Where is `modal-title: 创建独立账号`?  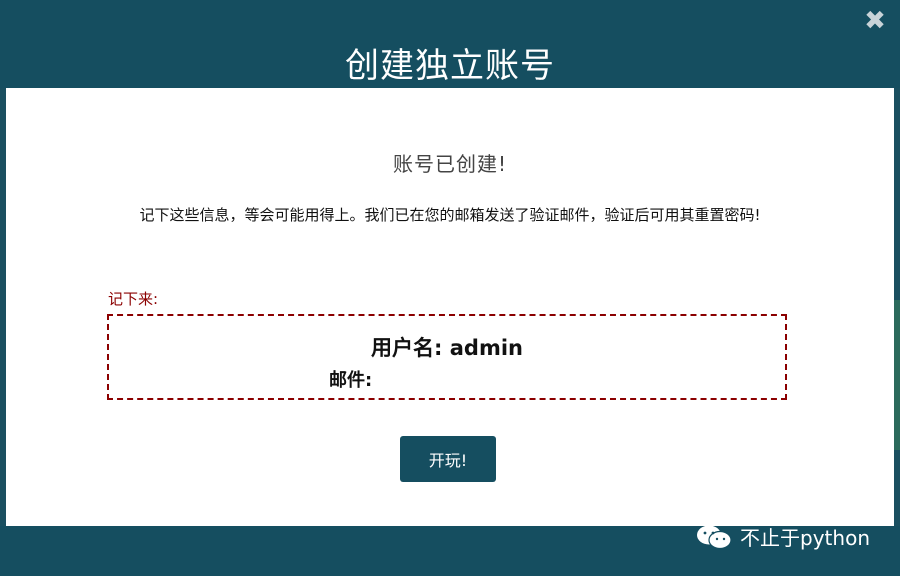
modal-title: 创建独立账号 is located at coordinates (450, 66).